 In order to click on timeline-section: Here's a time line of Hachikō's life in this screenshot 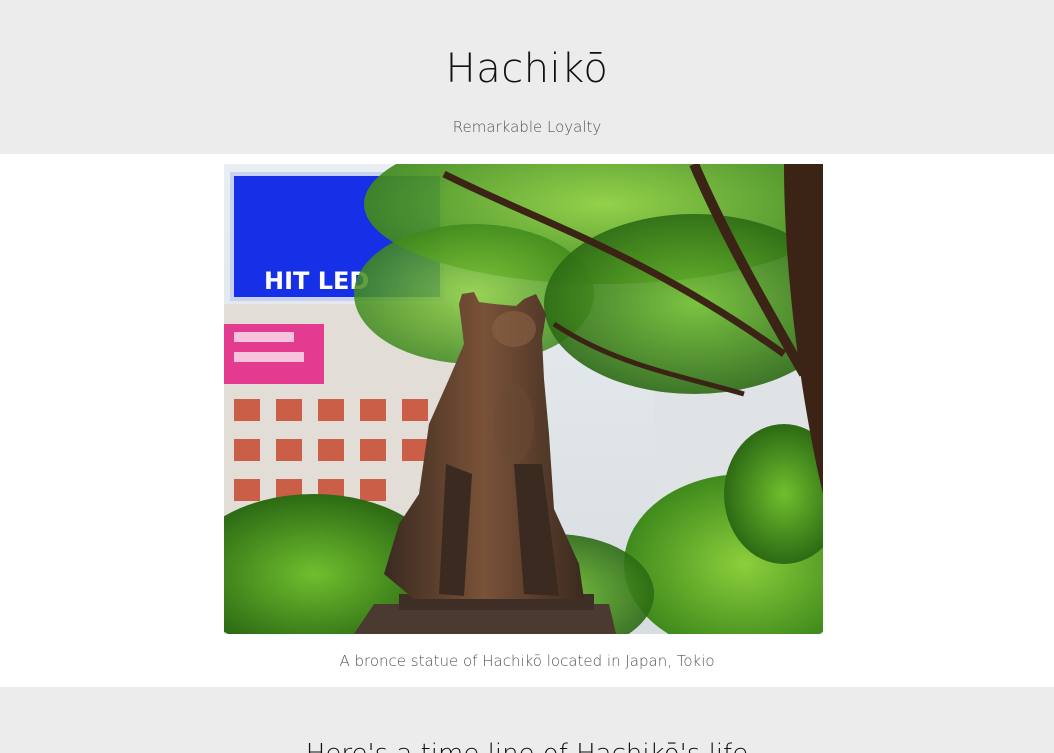, I will do `click(527, 720)`.